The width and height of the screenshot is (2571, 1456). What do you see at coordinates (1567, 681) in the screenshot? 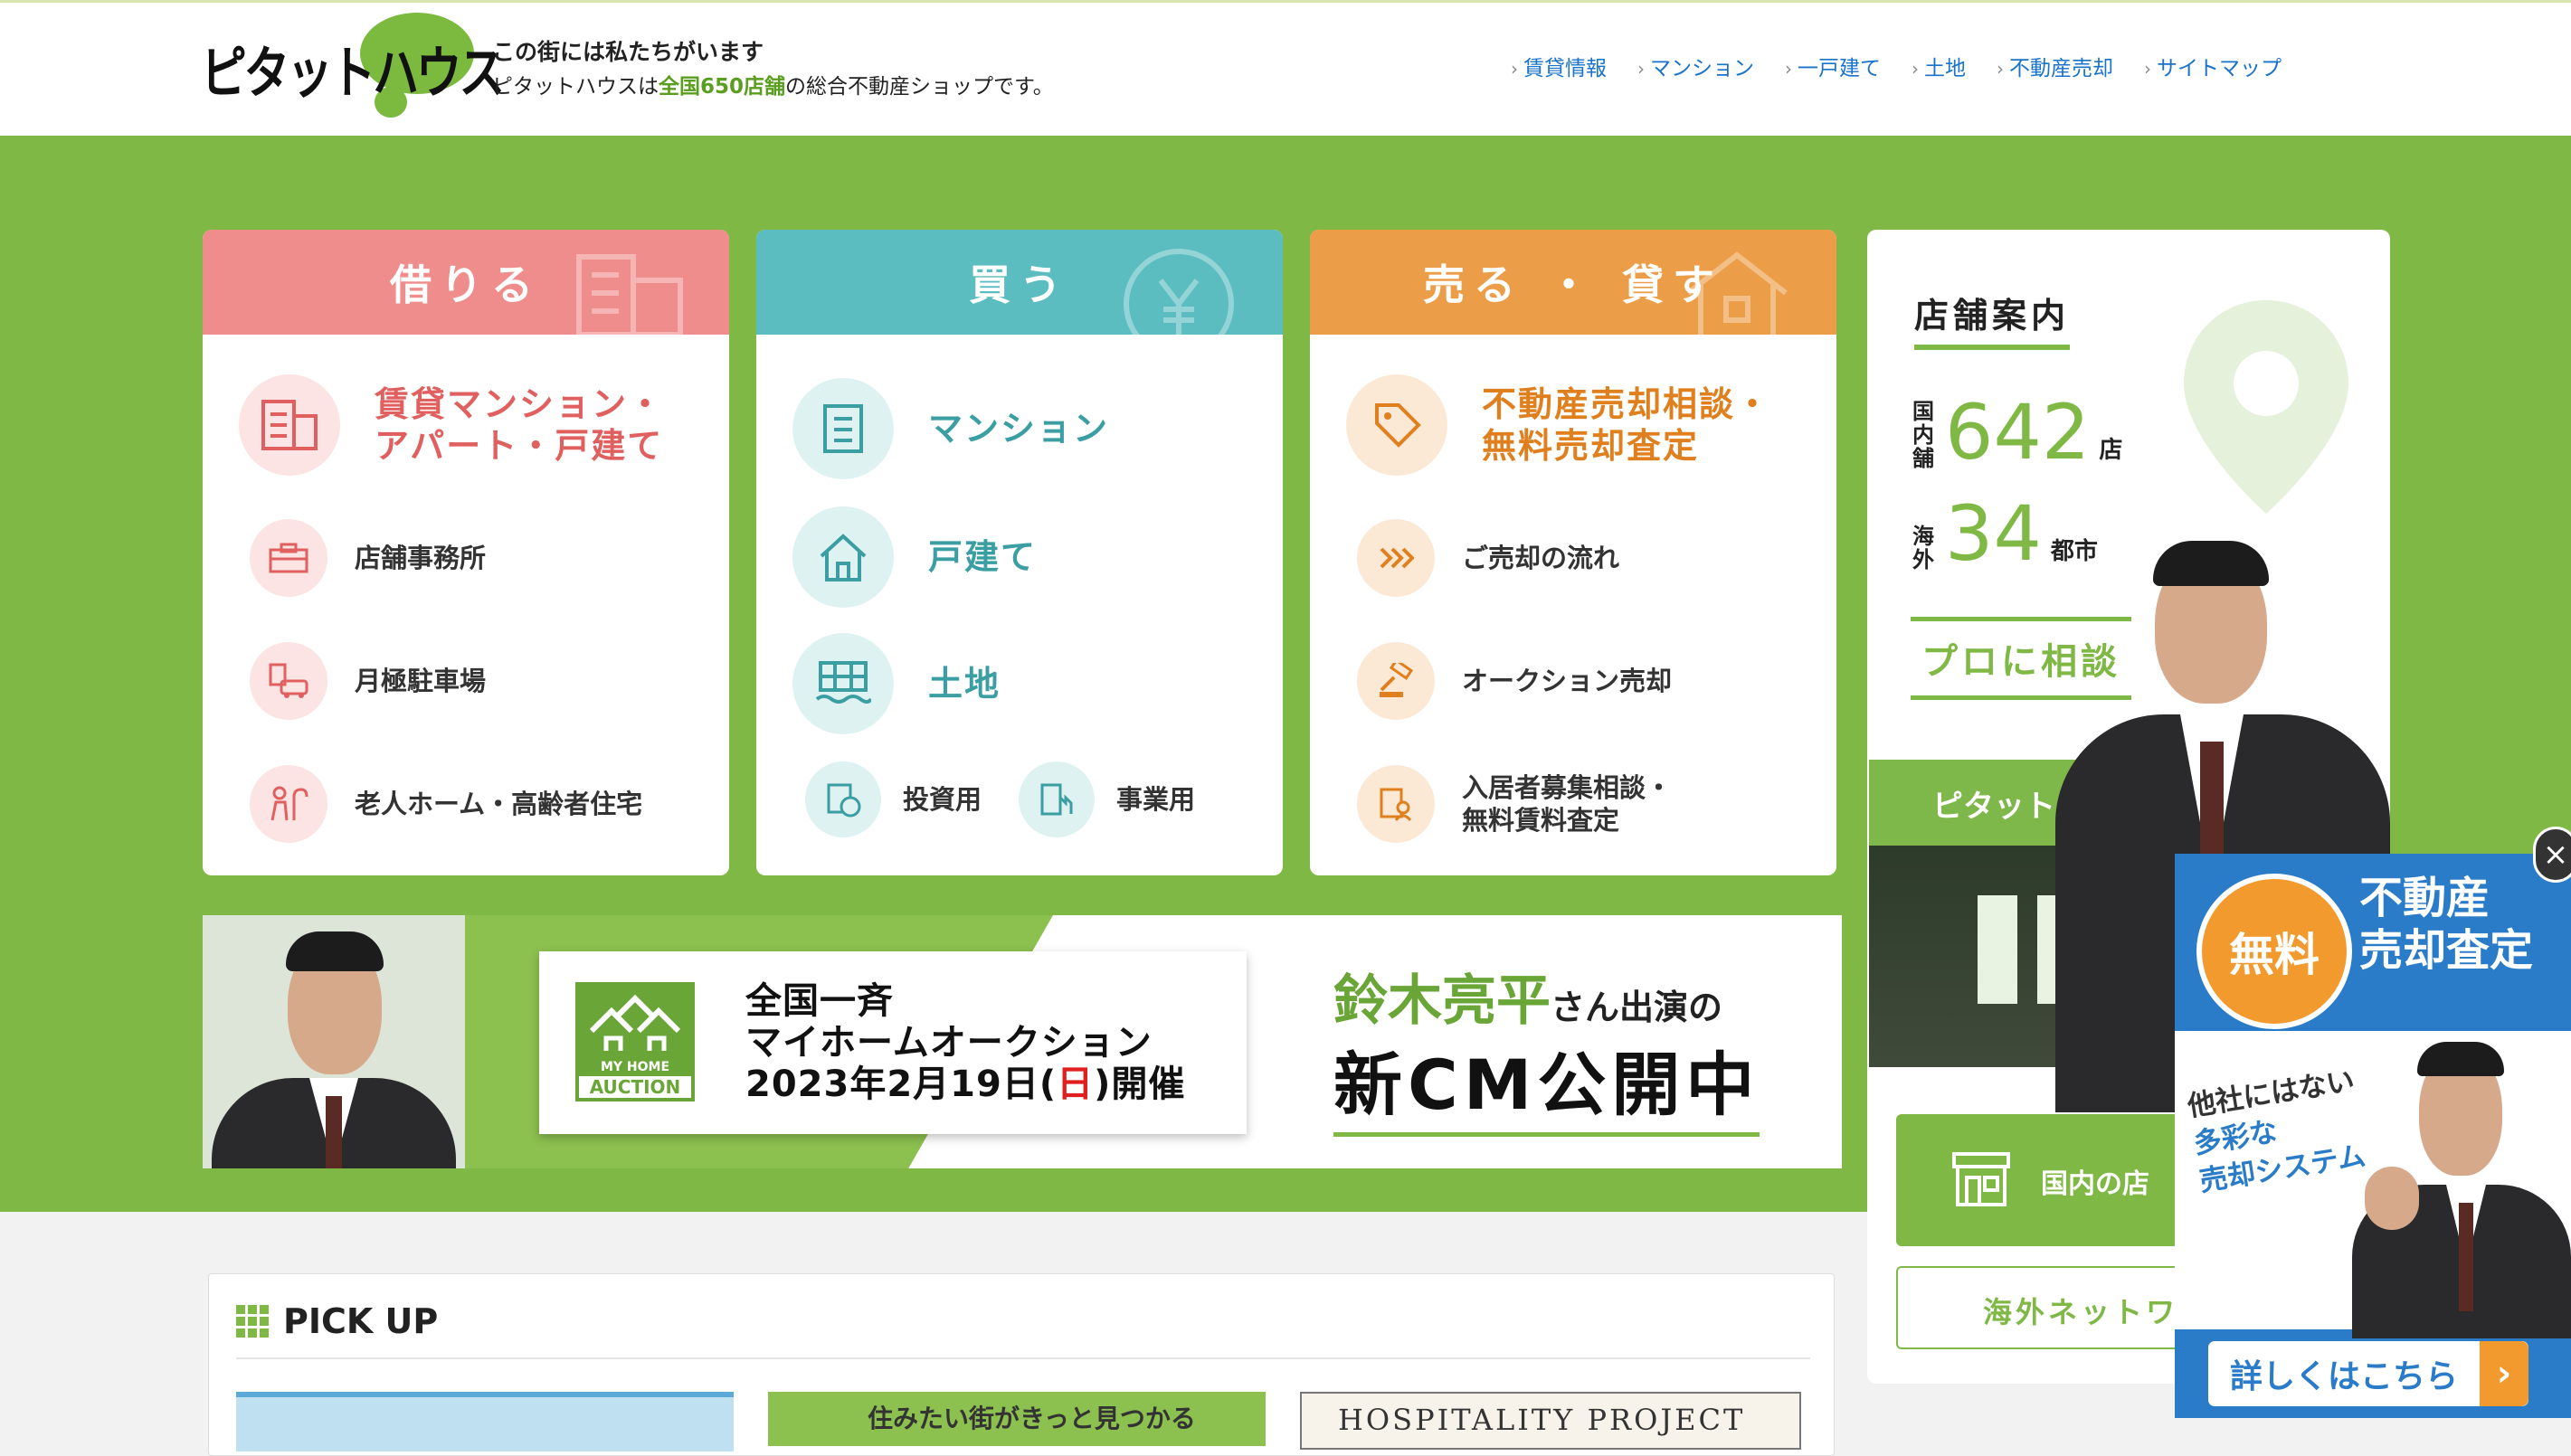
I see `sell-item-auction-label: オークション売却` at bounding box center [1567, 681].